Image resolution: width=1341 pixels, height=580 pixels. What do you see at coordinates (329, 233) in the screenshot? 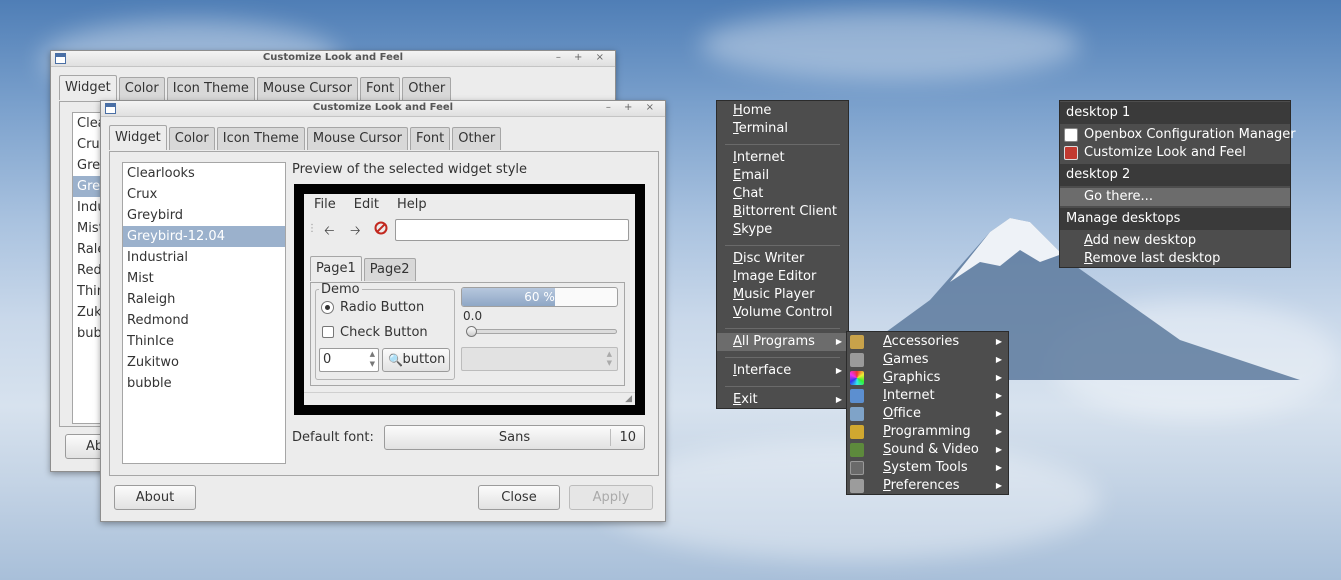
I see `back-arrow-icon: 🡠` at bounding box center [329, 233].